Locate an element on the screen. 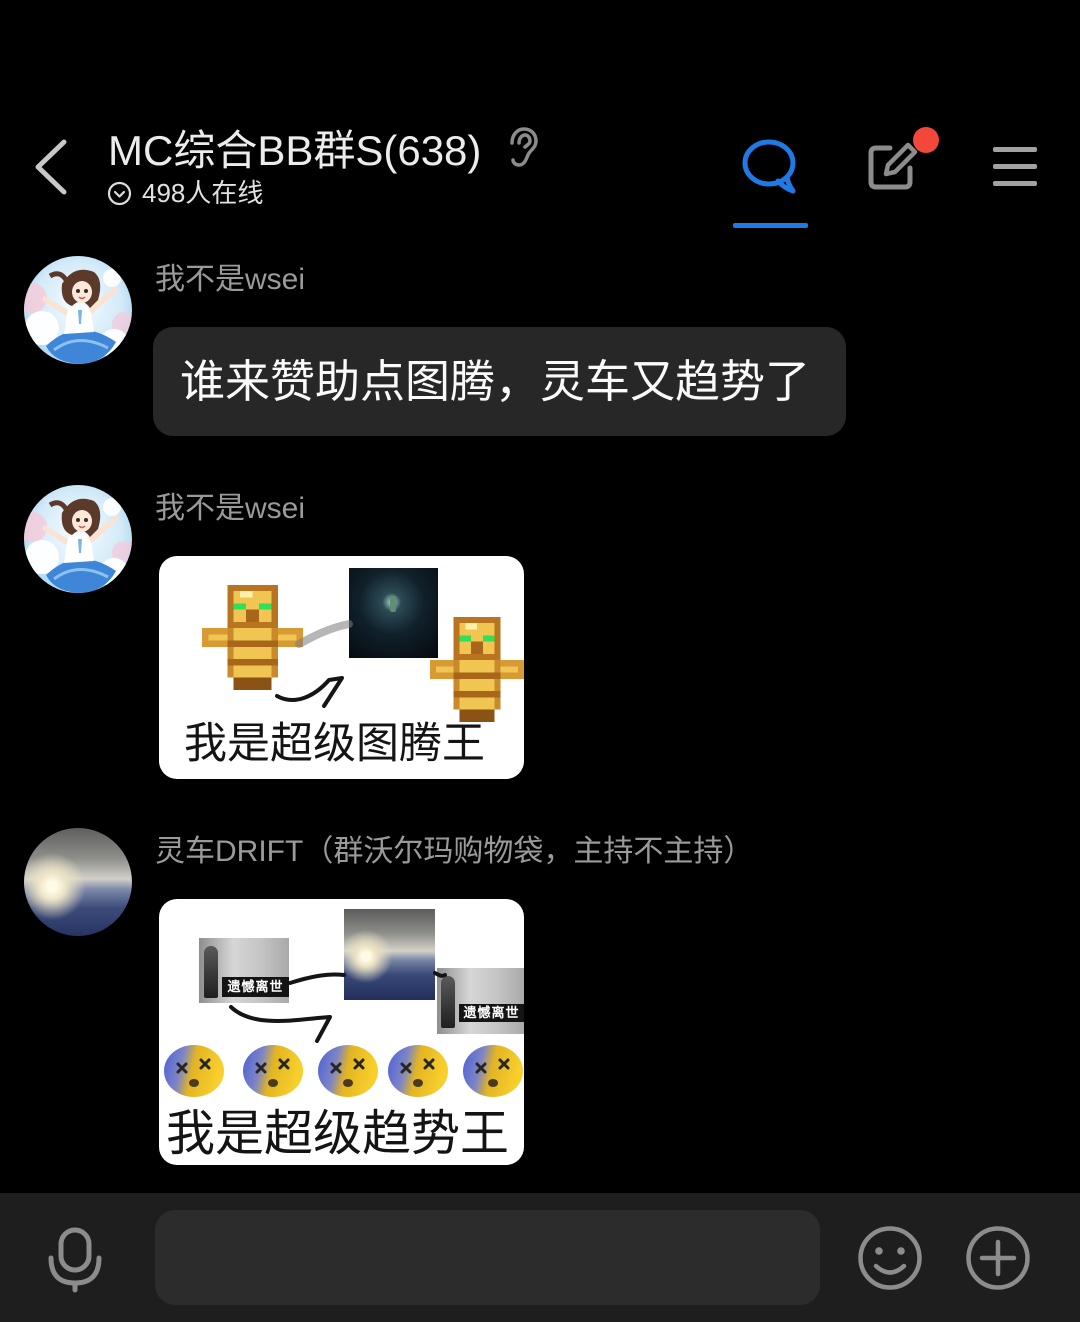 The height and width of the screenshot is (1322, 1080). microphone-icon is located at coordinates (75, 1260).